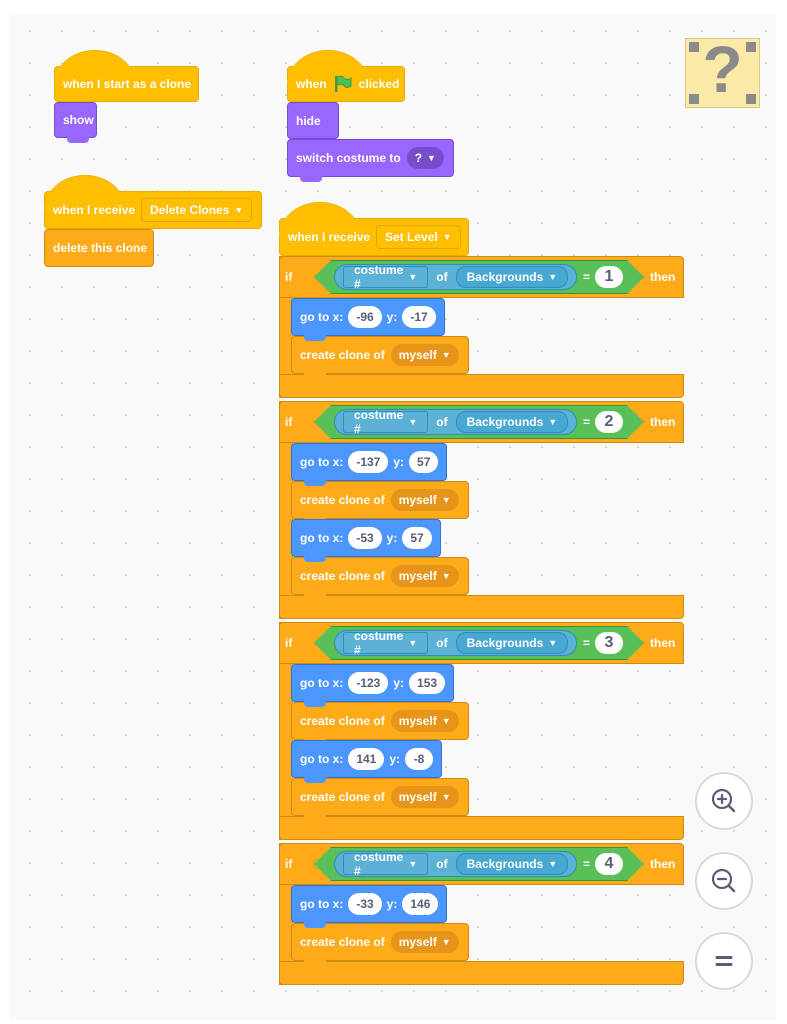  Describe the element at coordinates (368, 683) in the screenshot. I see `x-input: -123` at that location.